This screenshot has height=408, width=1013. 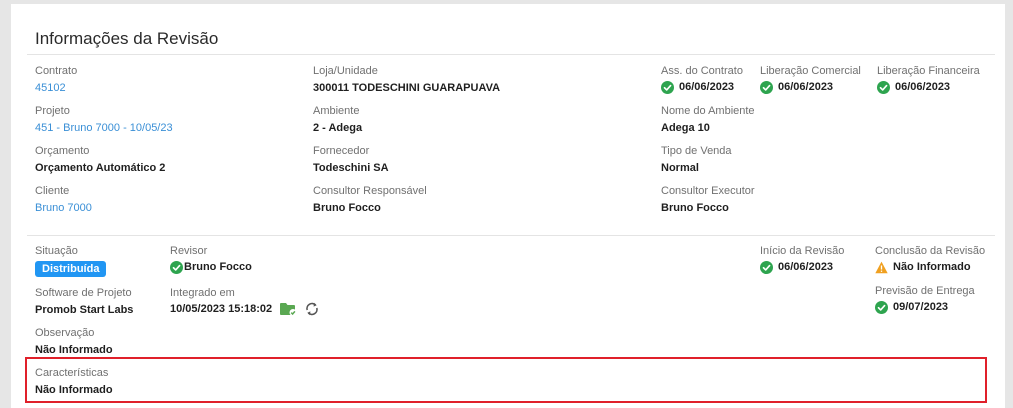 What do you see at coordinates (928, 71) in the screenshot?
I see `liberacao-financeira-label: Liberação Financeira` at bounding box center [928, 71].